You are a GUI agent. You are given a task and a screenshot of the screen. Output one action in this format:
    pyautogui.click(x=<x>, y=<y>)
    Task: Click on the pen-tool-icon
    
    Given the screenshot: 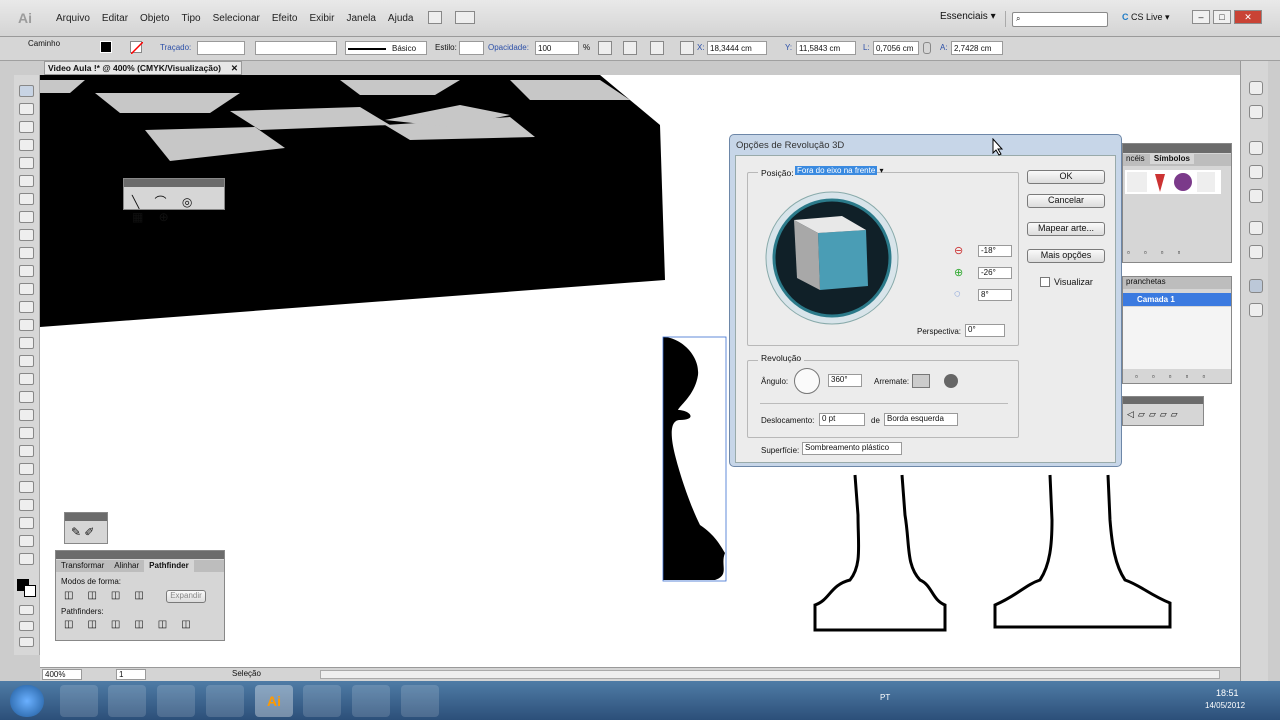 What is the action you would take?
    pyautogui.click(x=26, y=163)
    